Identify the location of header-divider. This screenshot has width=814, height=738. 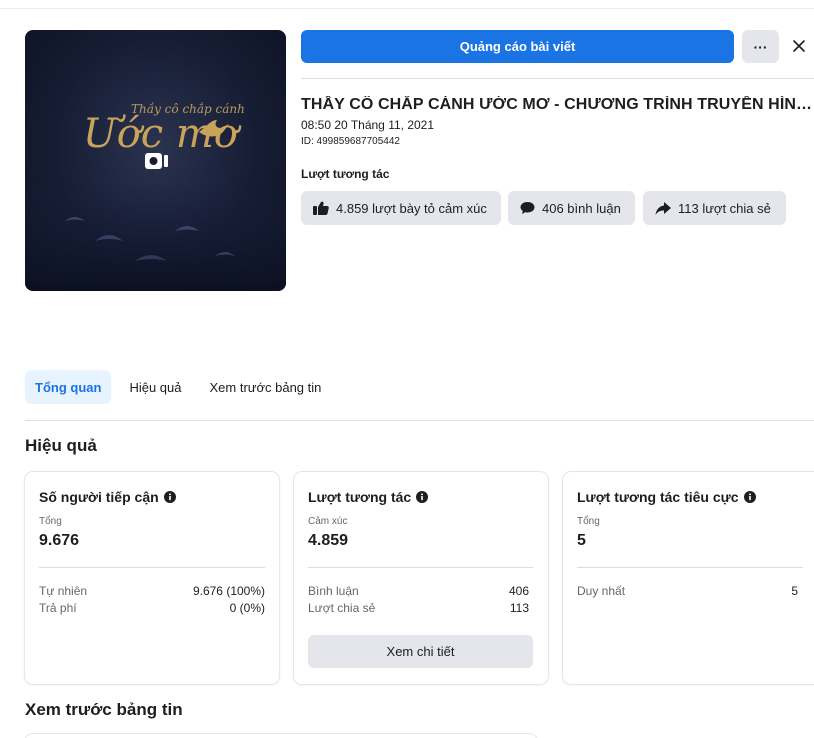
(557, 78).